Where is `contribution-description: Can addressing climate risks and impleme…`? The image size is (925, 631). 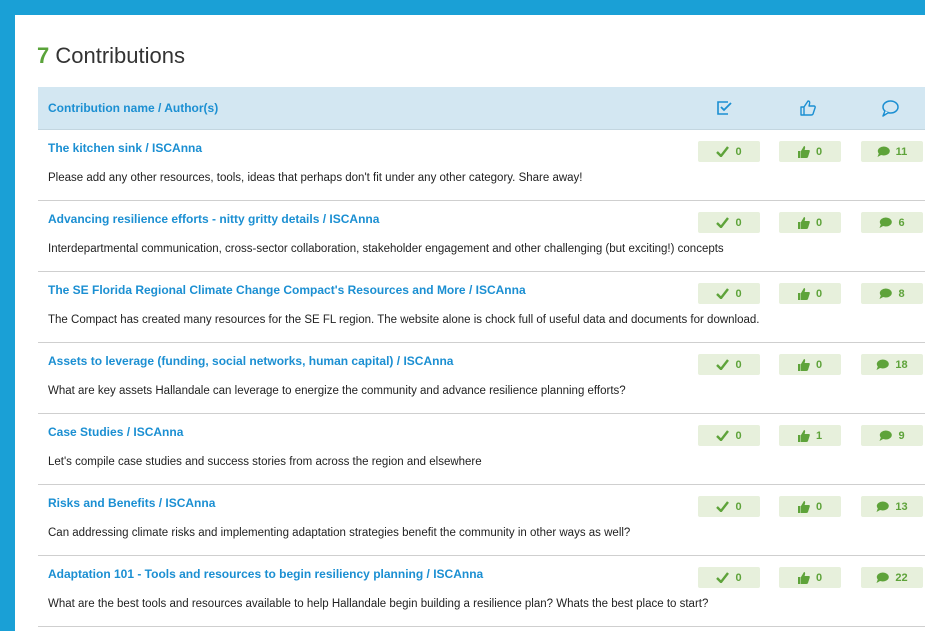 contribution-description: Can addressing climate risks and impleme… is located at coordinates (339, 533).